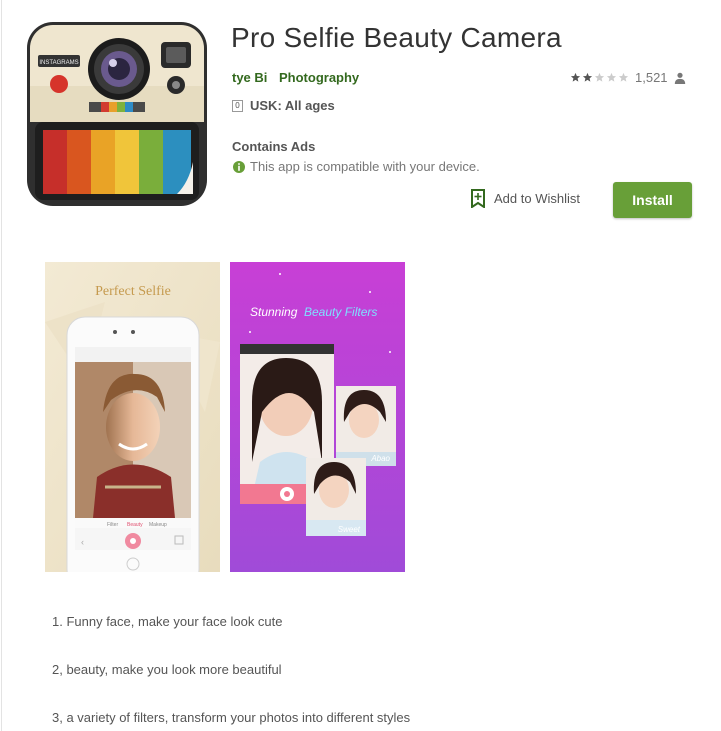 This screenshot has height=731, width=721. Describe the element at coordinates (651, 77) in the screenshot. I see `rating-count: 1,521` at that location.